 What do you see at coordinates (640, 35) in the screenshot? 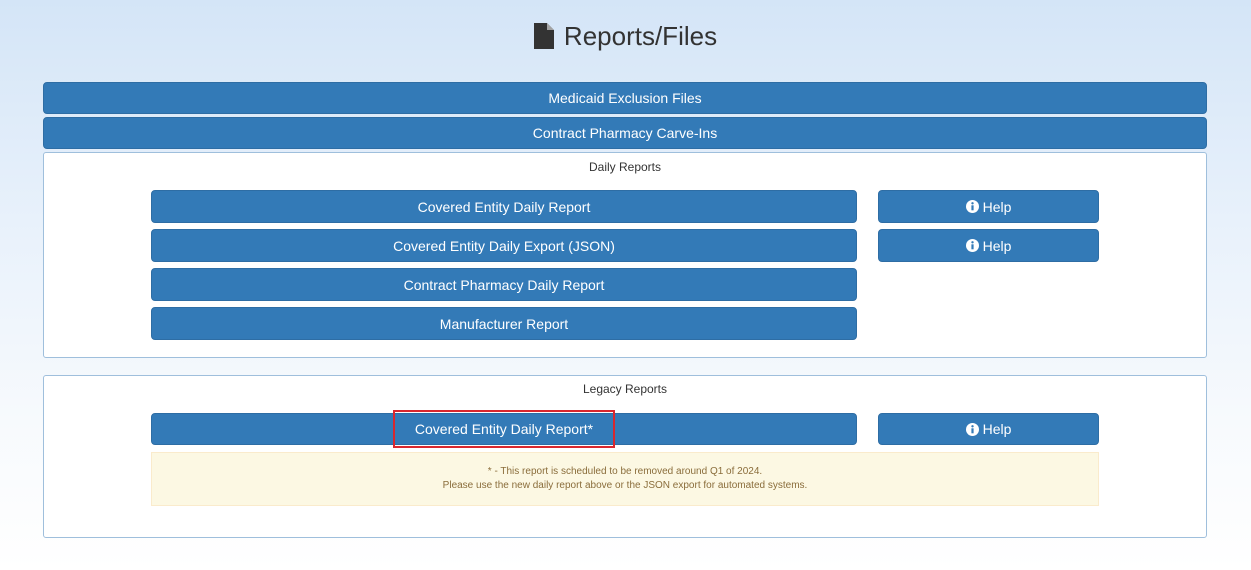
I see `page-title: Reports/Files` at bounding box center [640, 35].